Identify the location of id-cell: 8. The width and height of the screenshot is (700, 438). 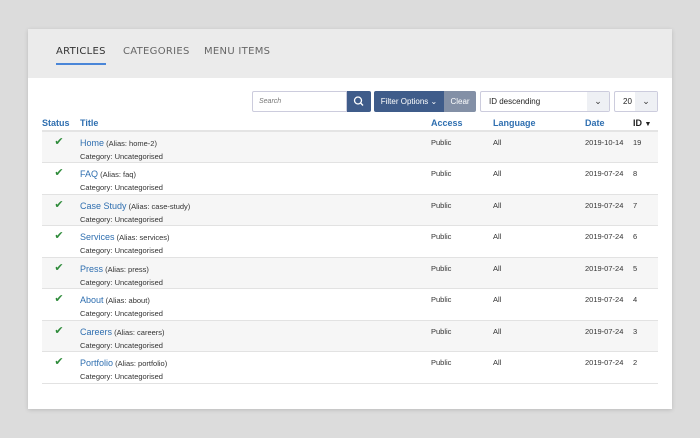
(645, 178).